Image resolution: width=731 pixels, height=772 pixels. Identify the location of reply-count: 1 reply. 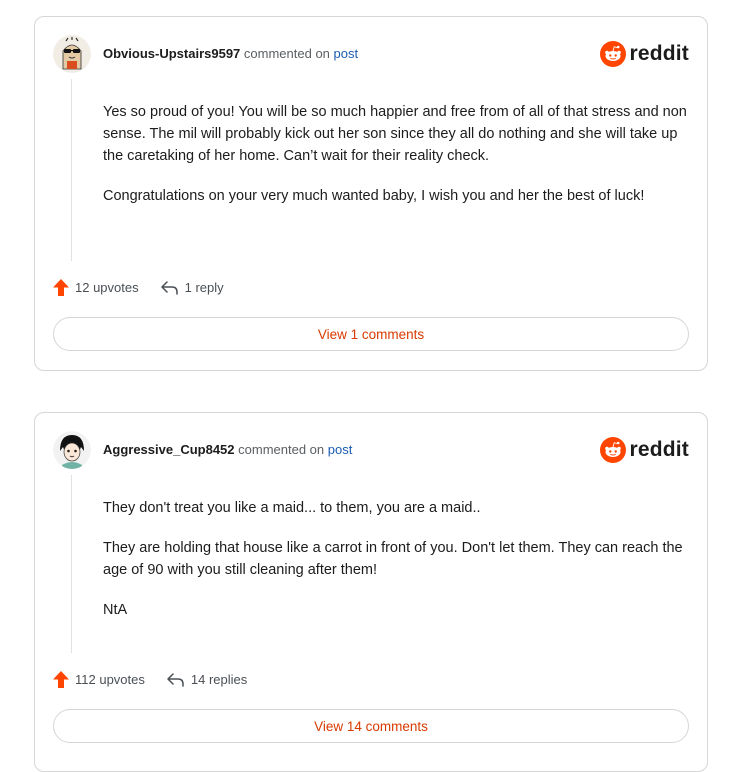
(204, 287).